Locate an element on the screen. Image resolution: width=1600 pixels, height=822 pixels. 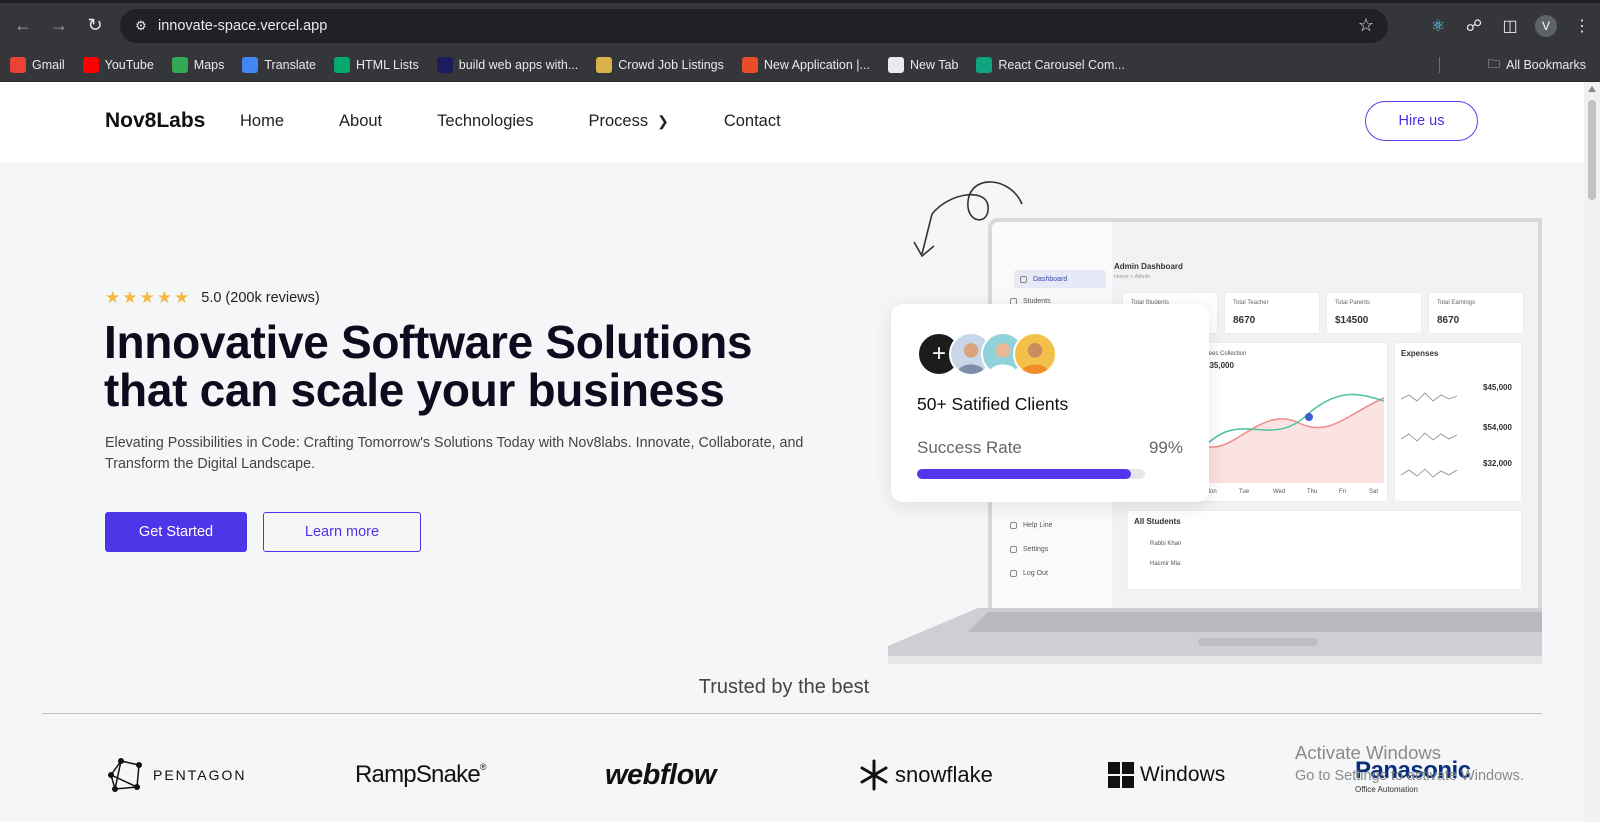
hero-title-line-2: that can scale your business is located at coordinates (414, 390).